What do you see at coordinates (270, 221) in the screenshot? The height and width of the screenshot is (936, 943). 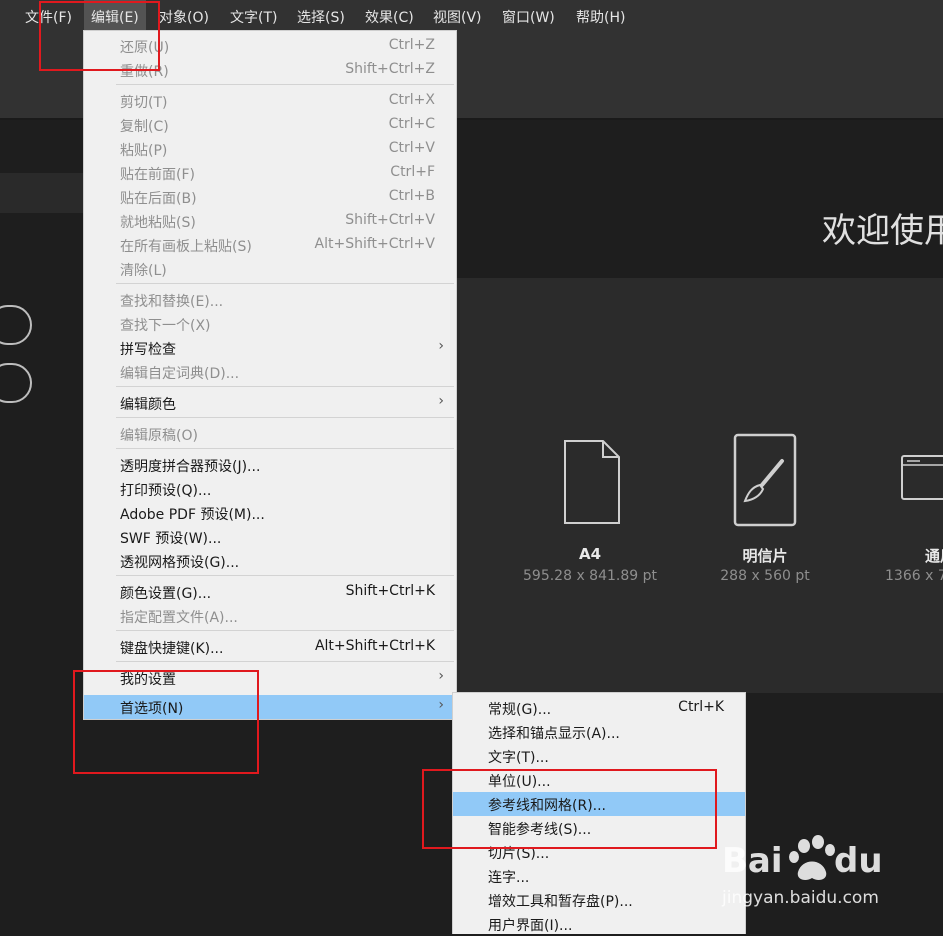 I see `menu-item-paste-in-place: 就地粘贴(S) Shift+Ctrl+V` at bounding box center [270, 221].